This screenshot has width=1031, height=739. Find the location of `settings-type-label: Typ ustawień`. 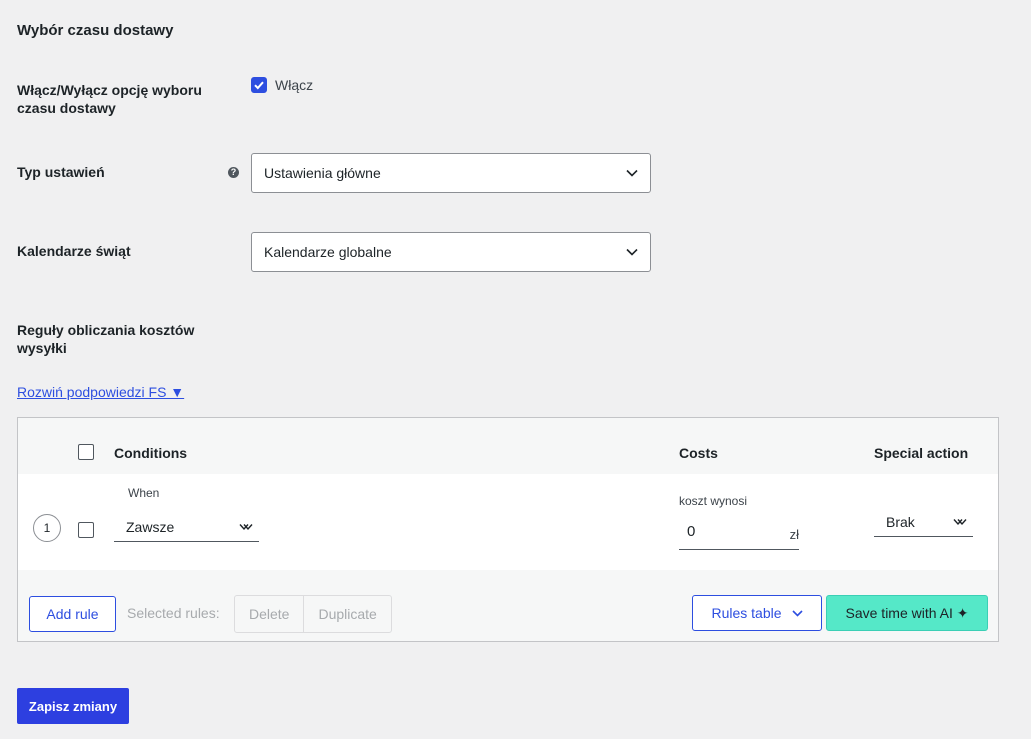

settings-type-label: Typ ustawień is located at coordinates (61, 172).